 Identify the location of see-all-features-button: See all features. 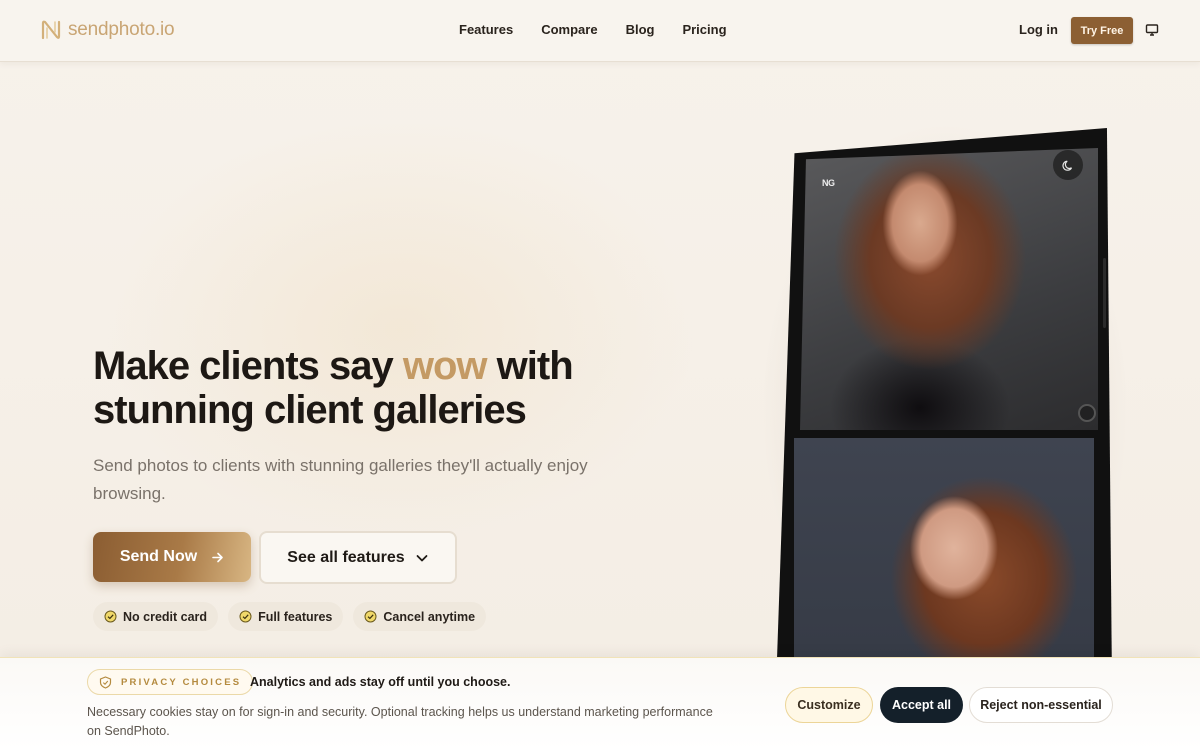
(358, 557).